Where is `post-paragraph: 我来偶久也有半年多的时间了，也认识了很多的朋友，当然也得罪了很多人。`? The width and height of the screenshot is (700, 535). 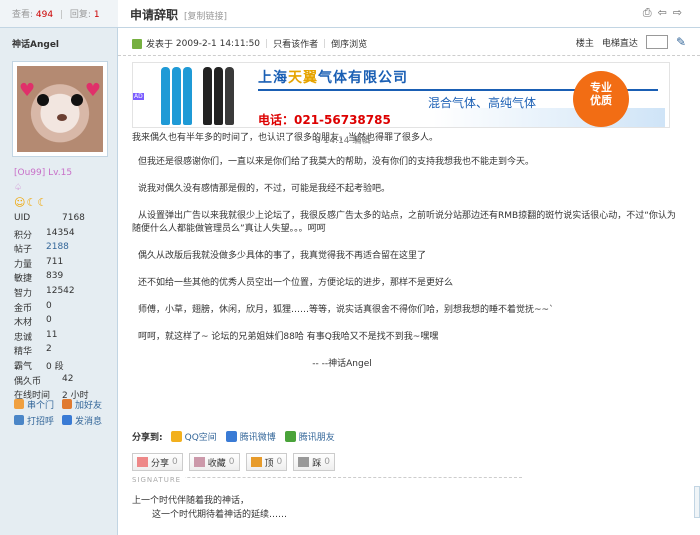
post-paragraph: 我来偶久也有半年多的时间了，也认识了很多的朋友，当然也得罪了很多人。 is located at coordinates (285, 138).